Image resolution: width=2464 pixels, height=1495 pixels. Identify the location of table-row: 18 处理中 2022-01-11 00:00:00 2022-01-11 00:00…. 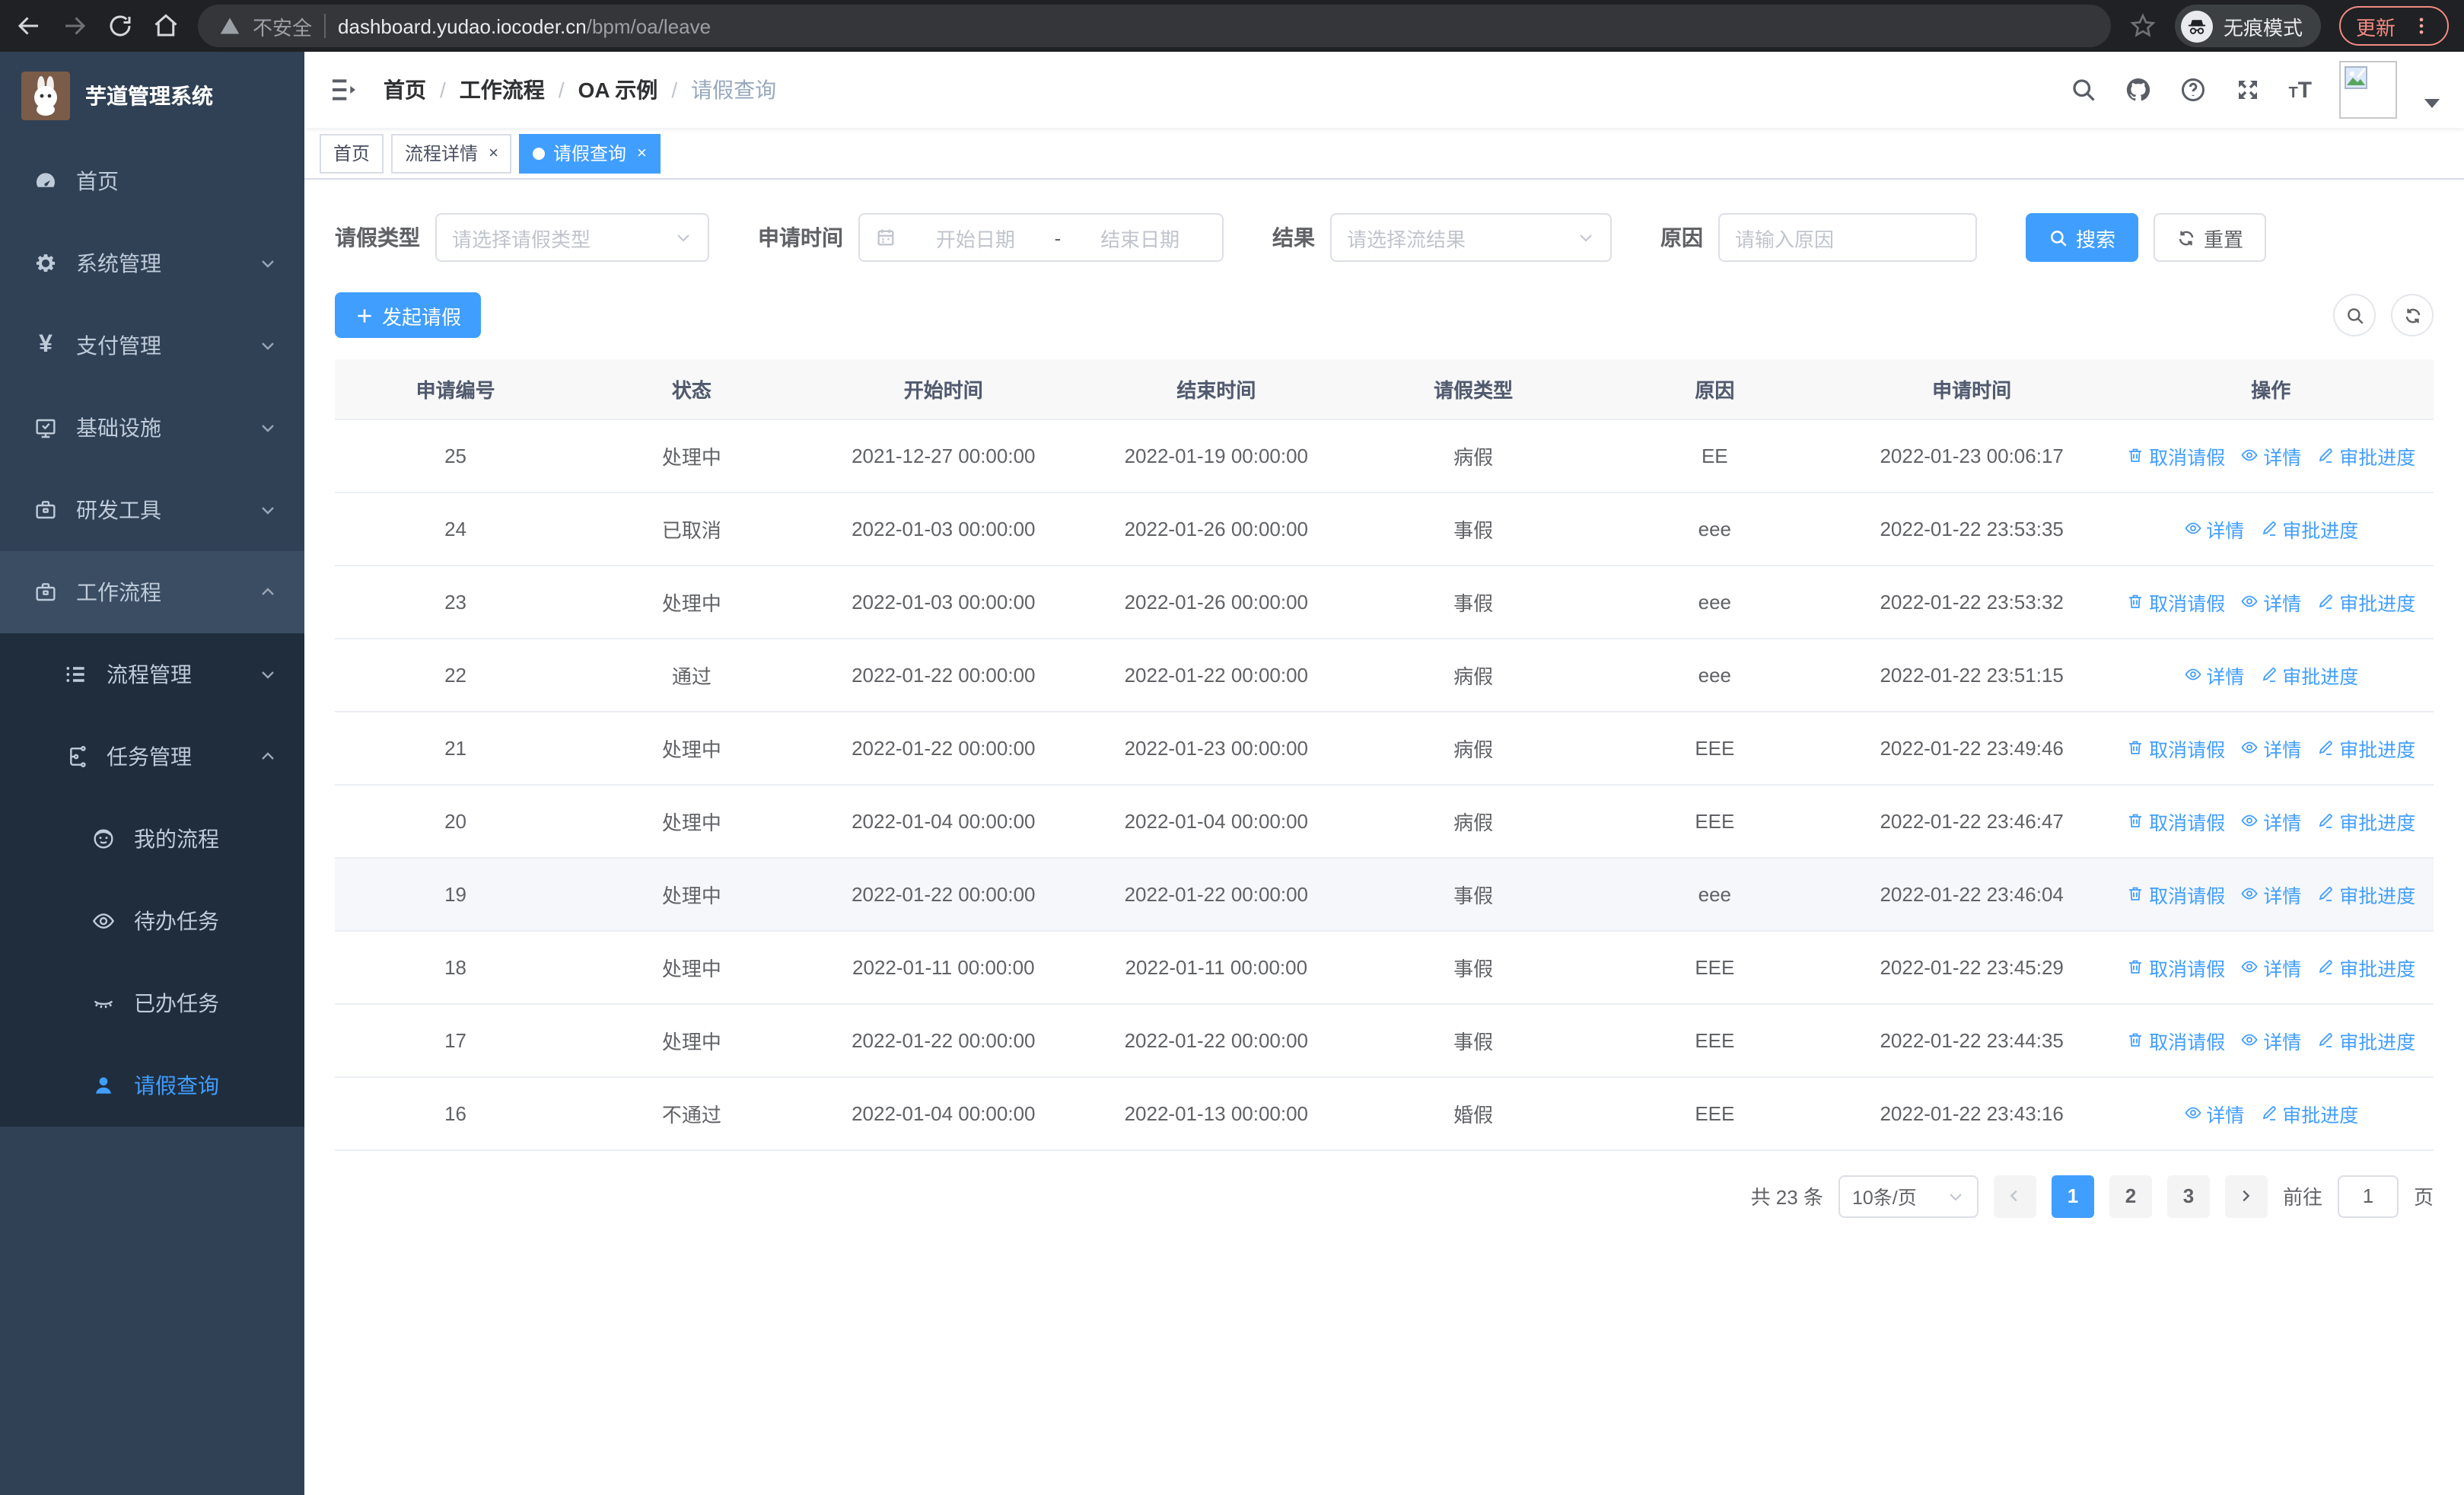
(1384, 967).